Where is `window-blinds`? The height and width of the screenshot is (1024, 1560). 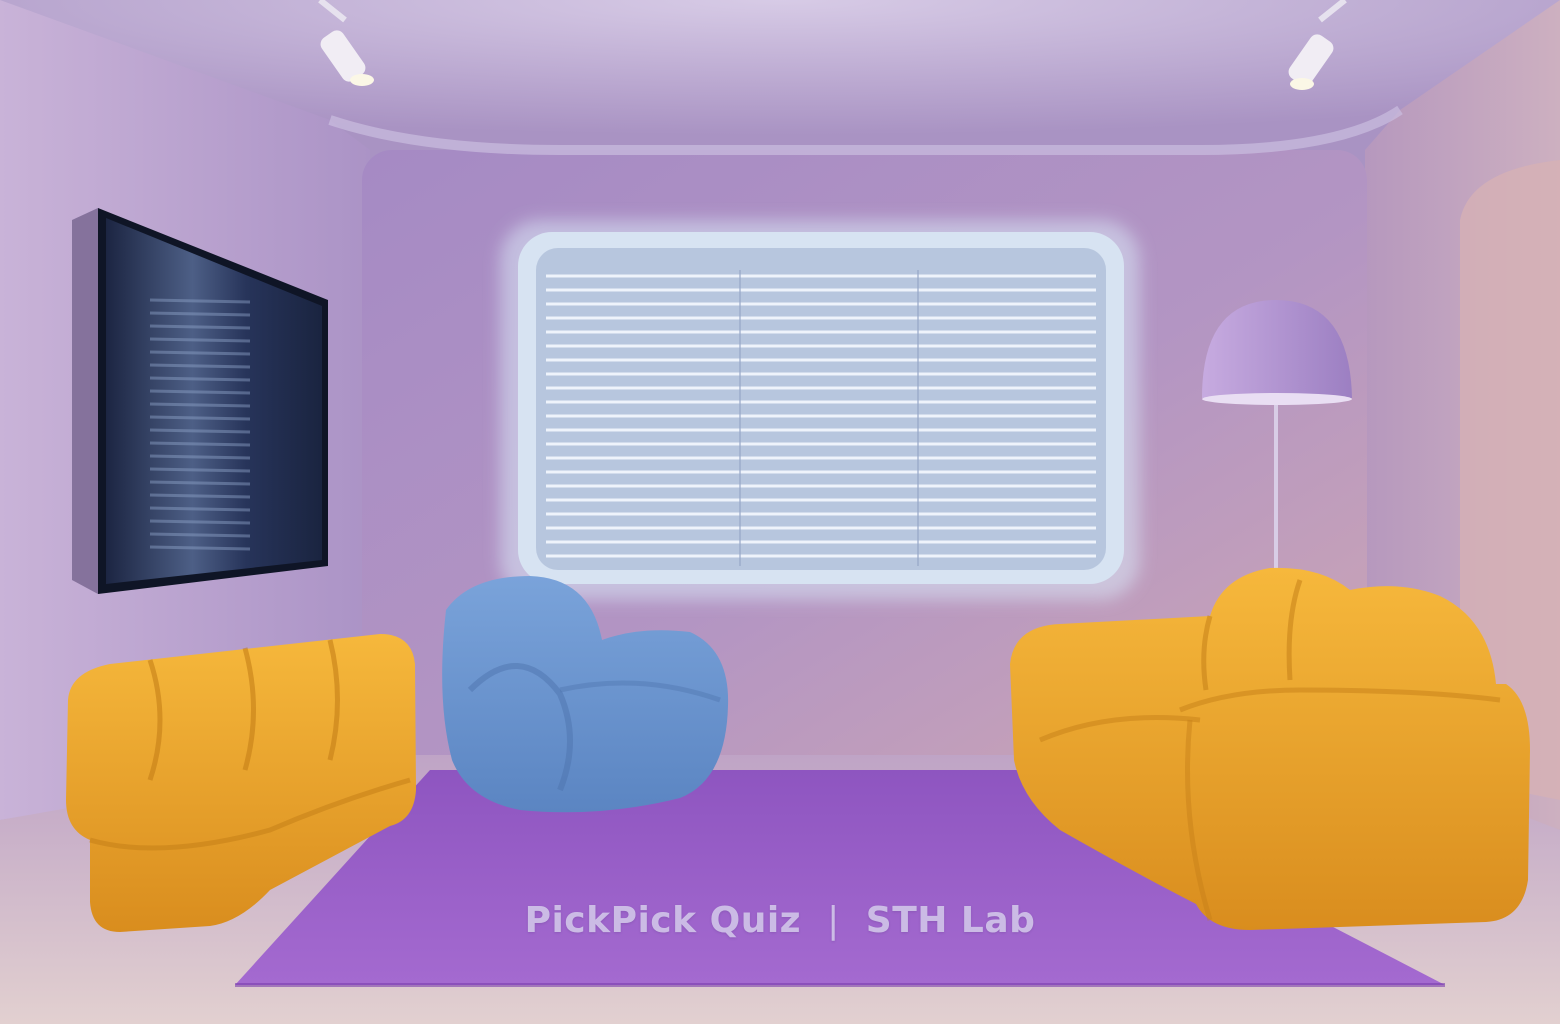 window-blinds is located at coordinates (821, 409).